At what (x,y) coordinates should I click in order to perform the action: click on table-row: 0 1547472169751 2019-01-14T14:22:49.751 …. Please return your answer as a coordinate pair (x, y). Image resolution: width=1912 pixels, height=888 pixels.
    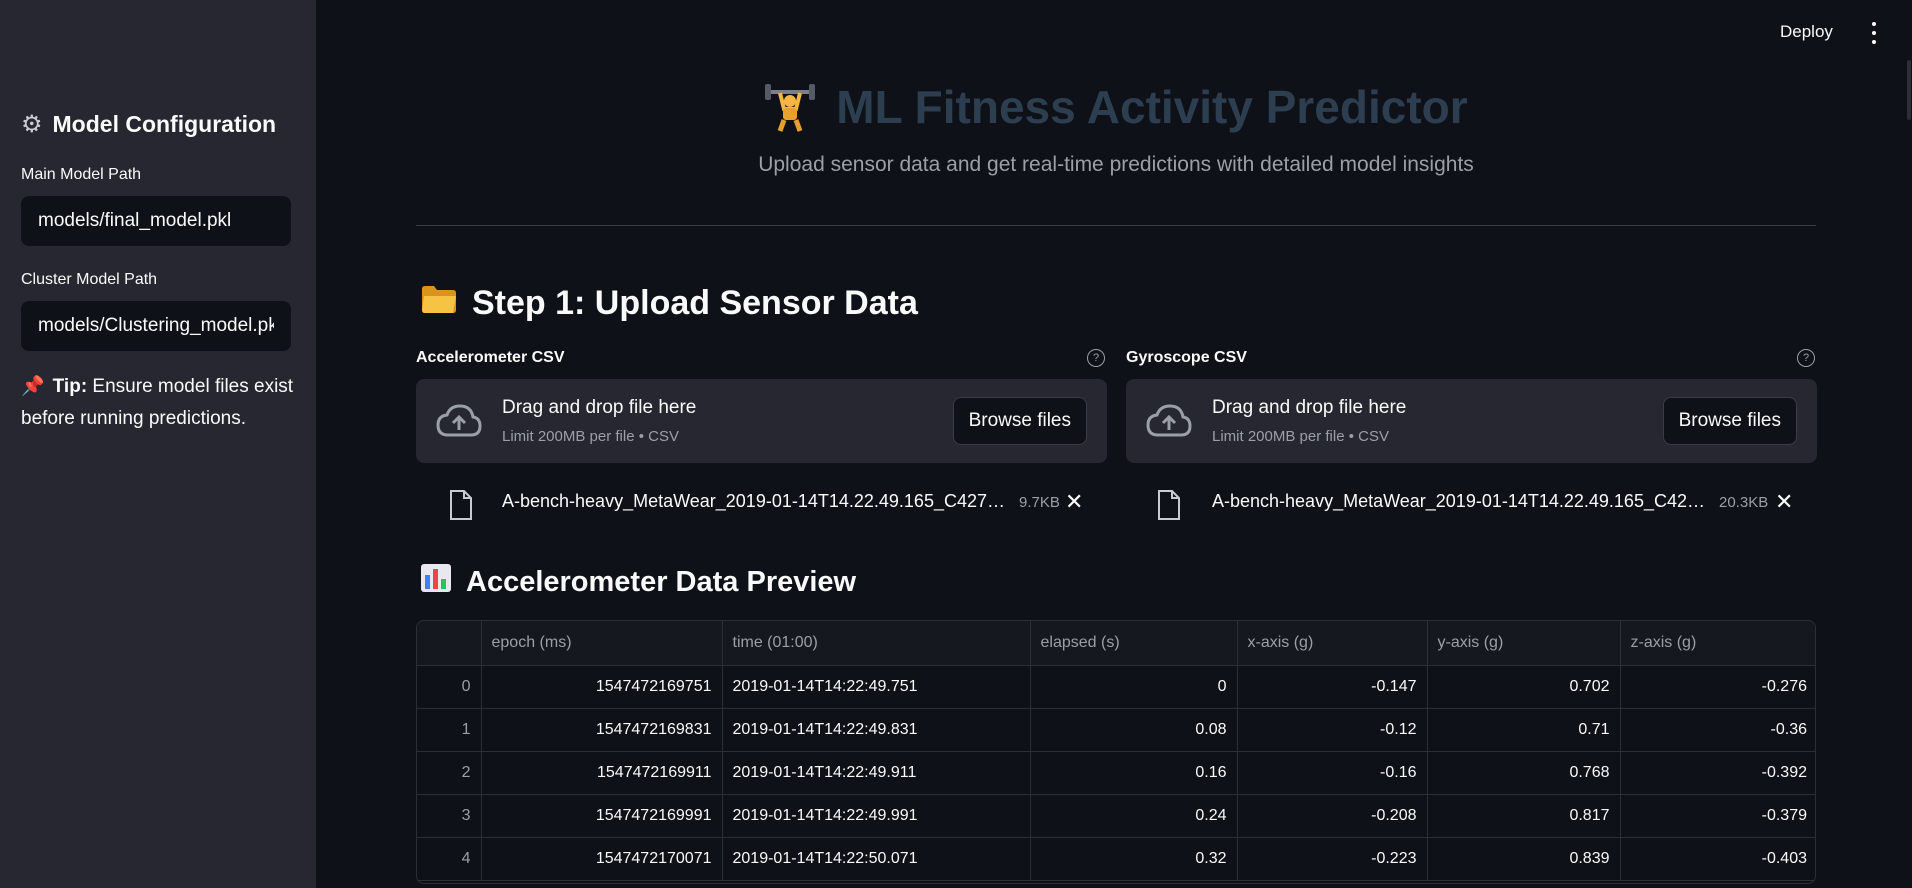
    Looking at the image, I should click on (1116, 686).